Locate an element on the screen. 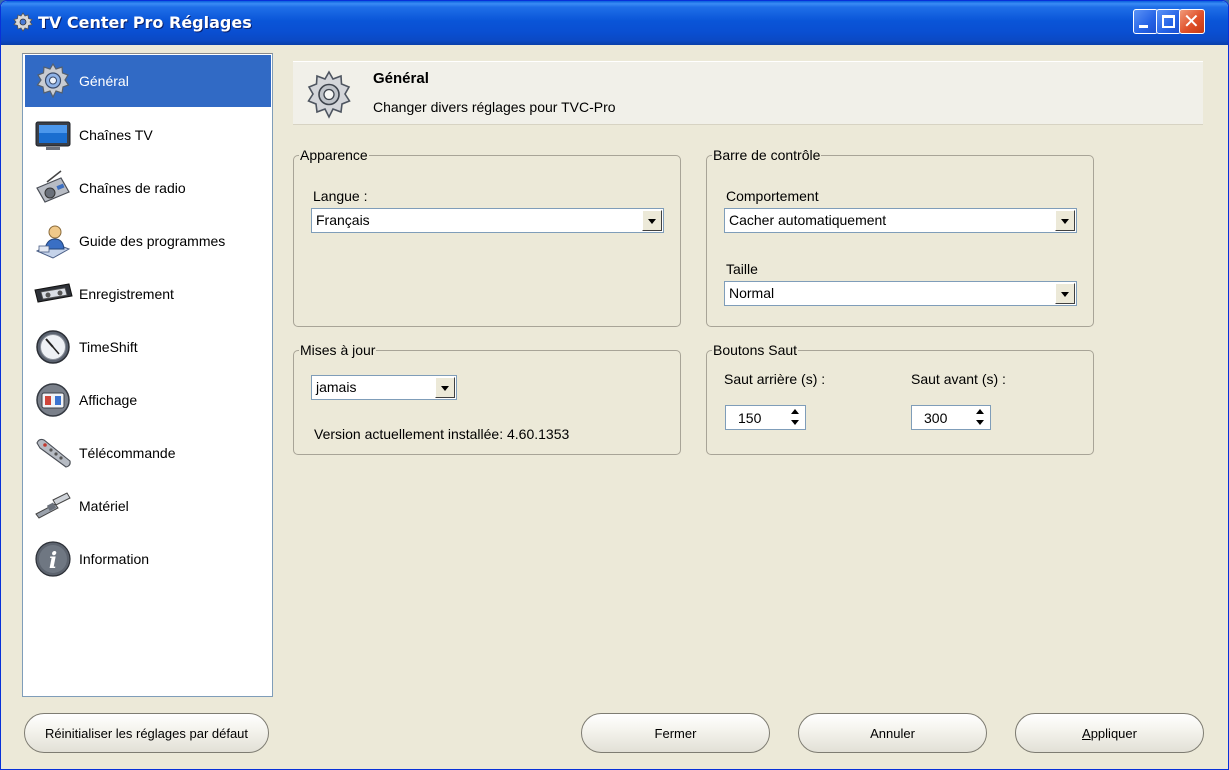 This screenshot has height=770, width=1229. close-icon: ✕ is located at coordinates (1191, 22).